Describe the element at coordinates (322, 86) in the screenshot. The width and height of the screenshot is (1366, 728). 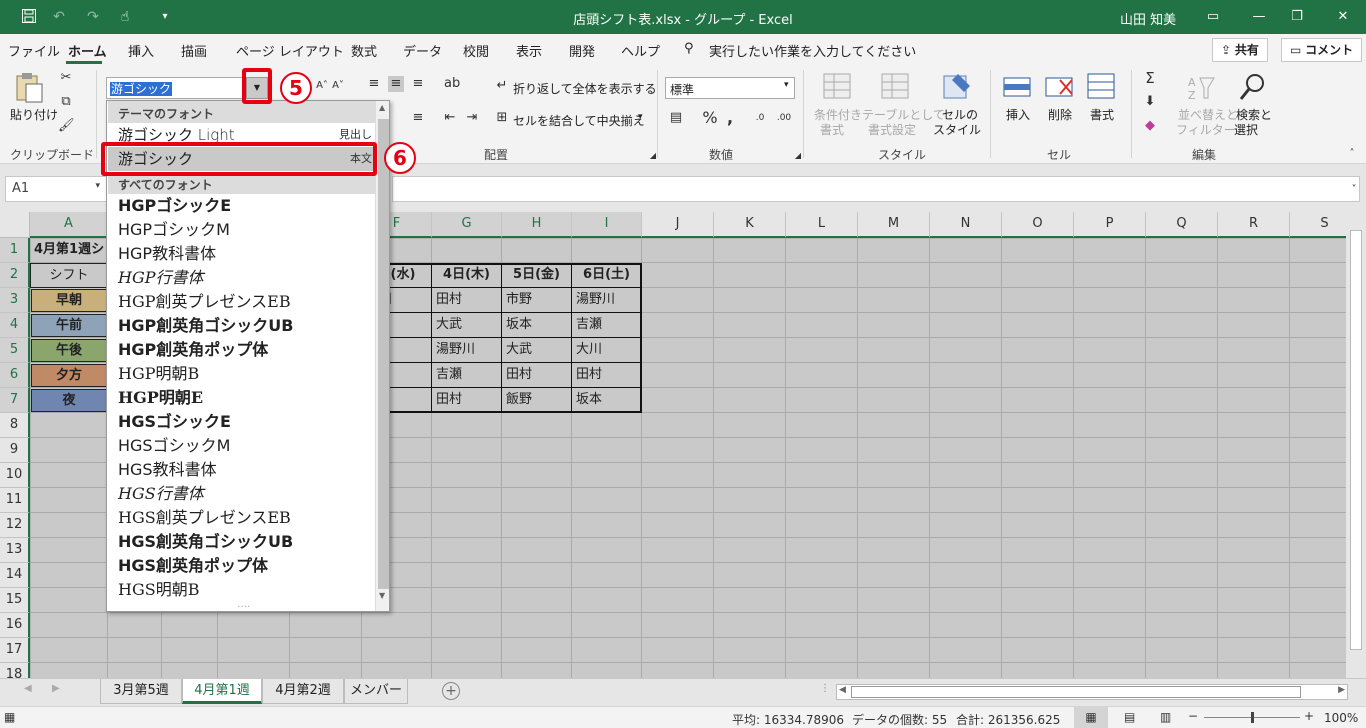
I see `increase-font-icon: A˄` at that location.